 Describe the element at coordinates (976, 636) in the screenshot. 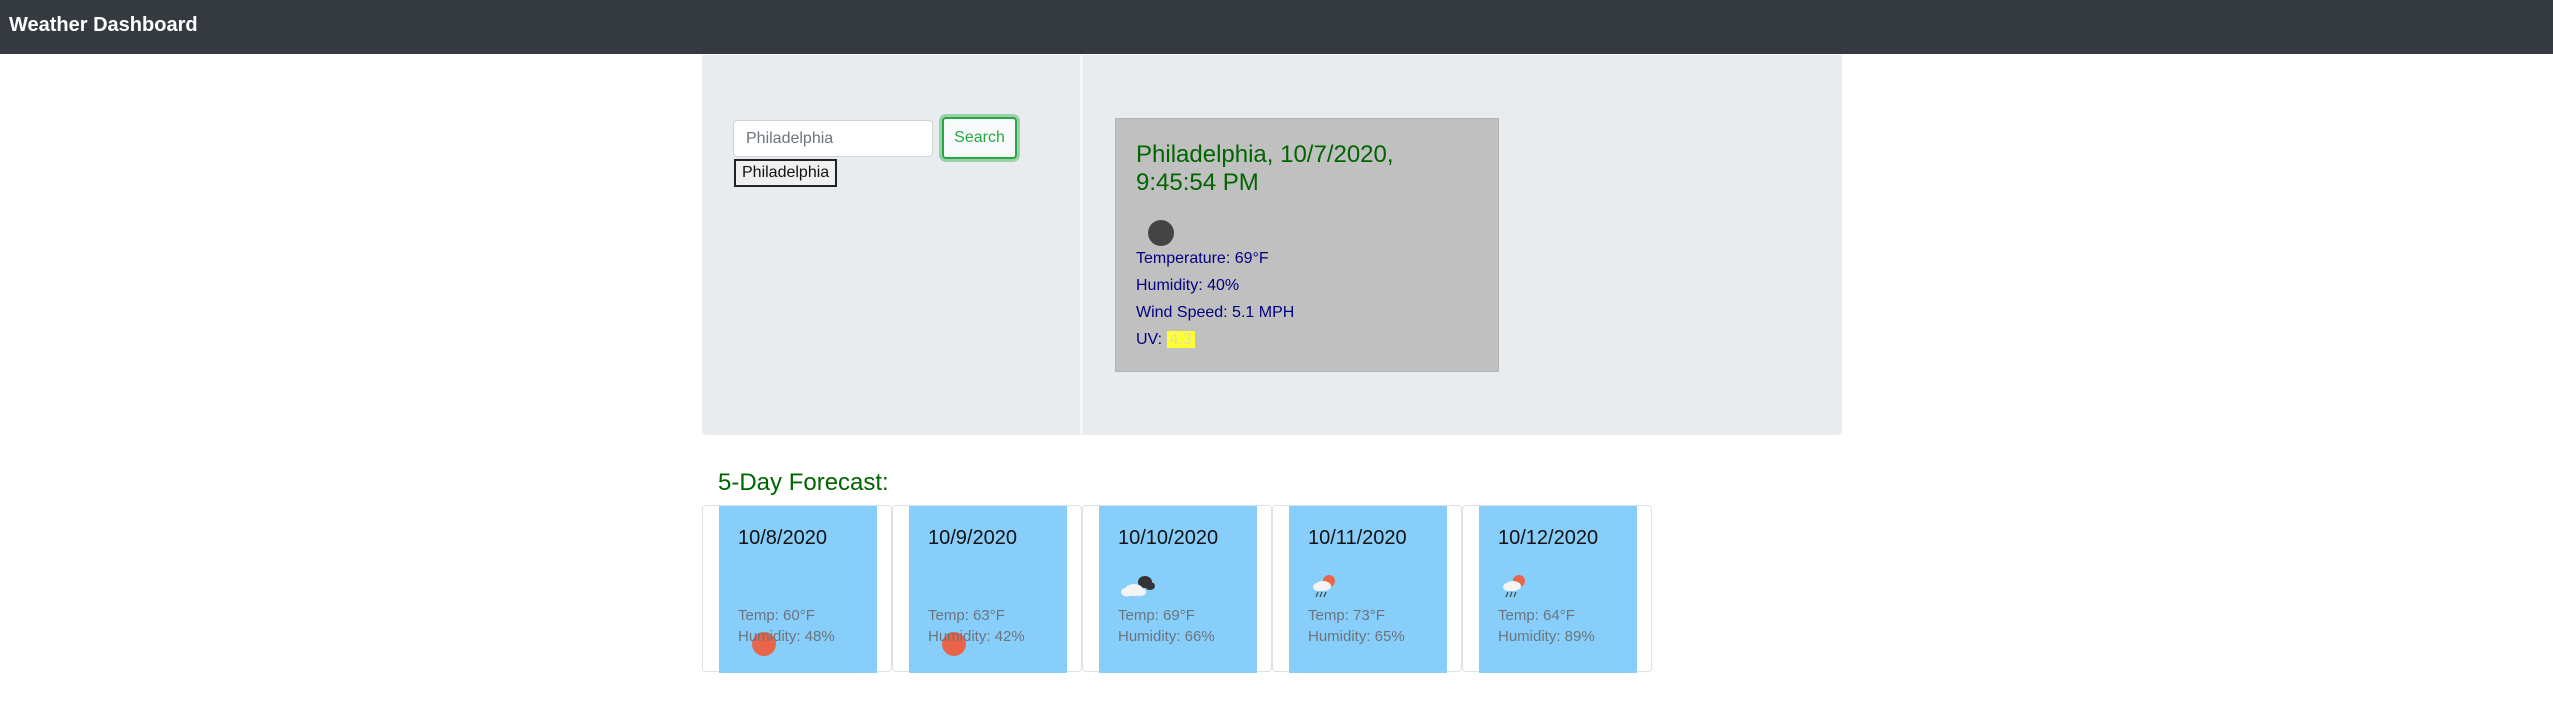

I see `forecast-humidity: Humidity: 42%` at that location.